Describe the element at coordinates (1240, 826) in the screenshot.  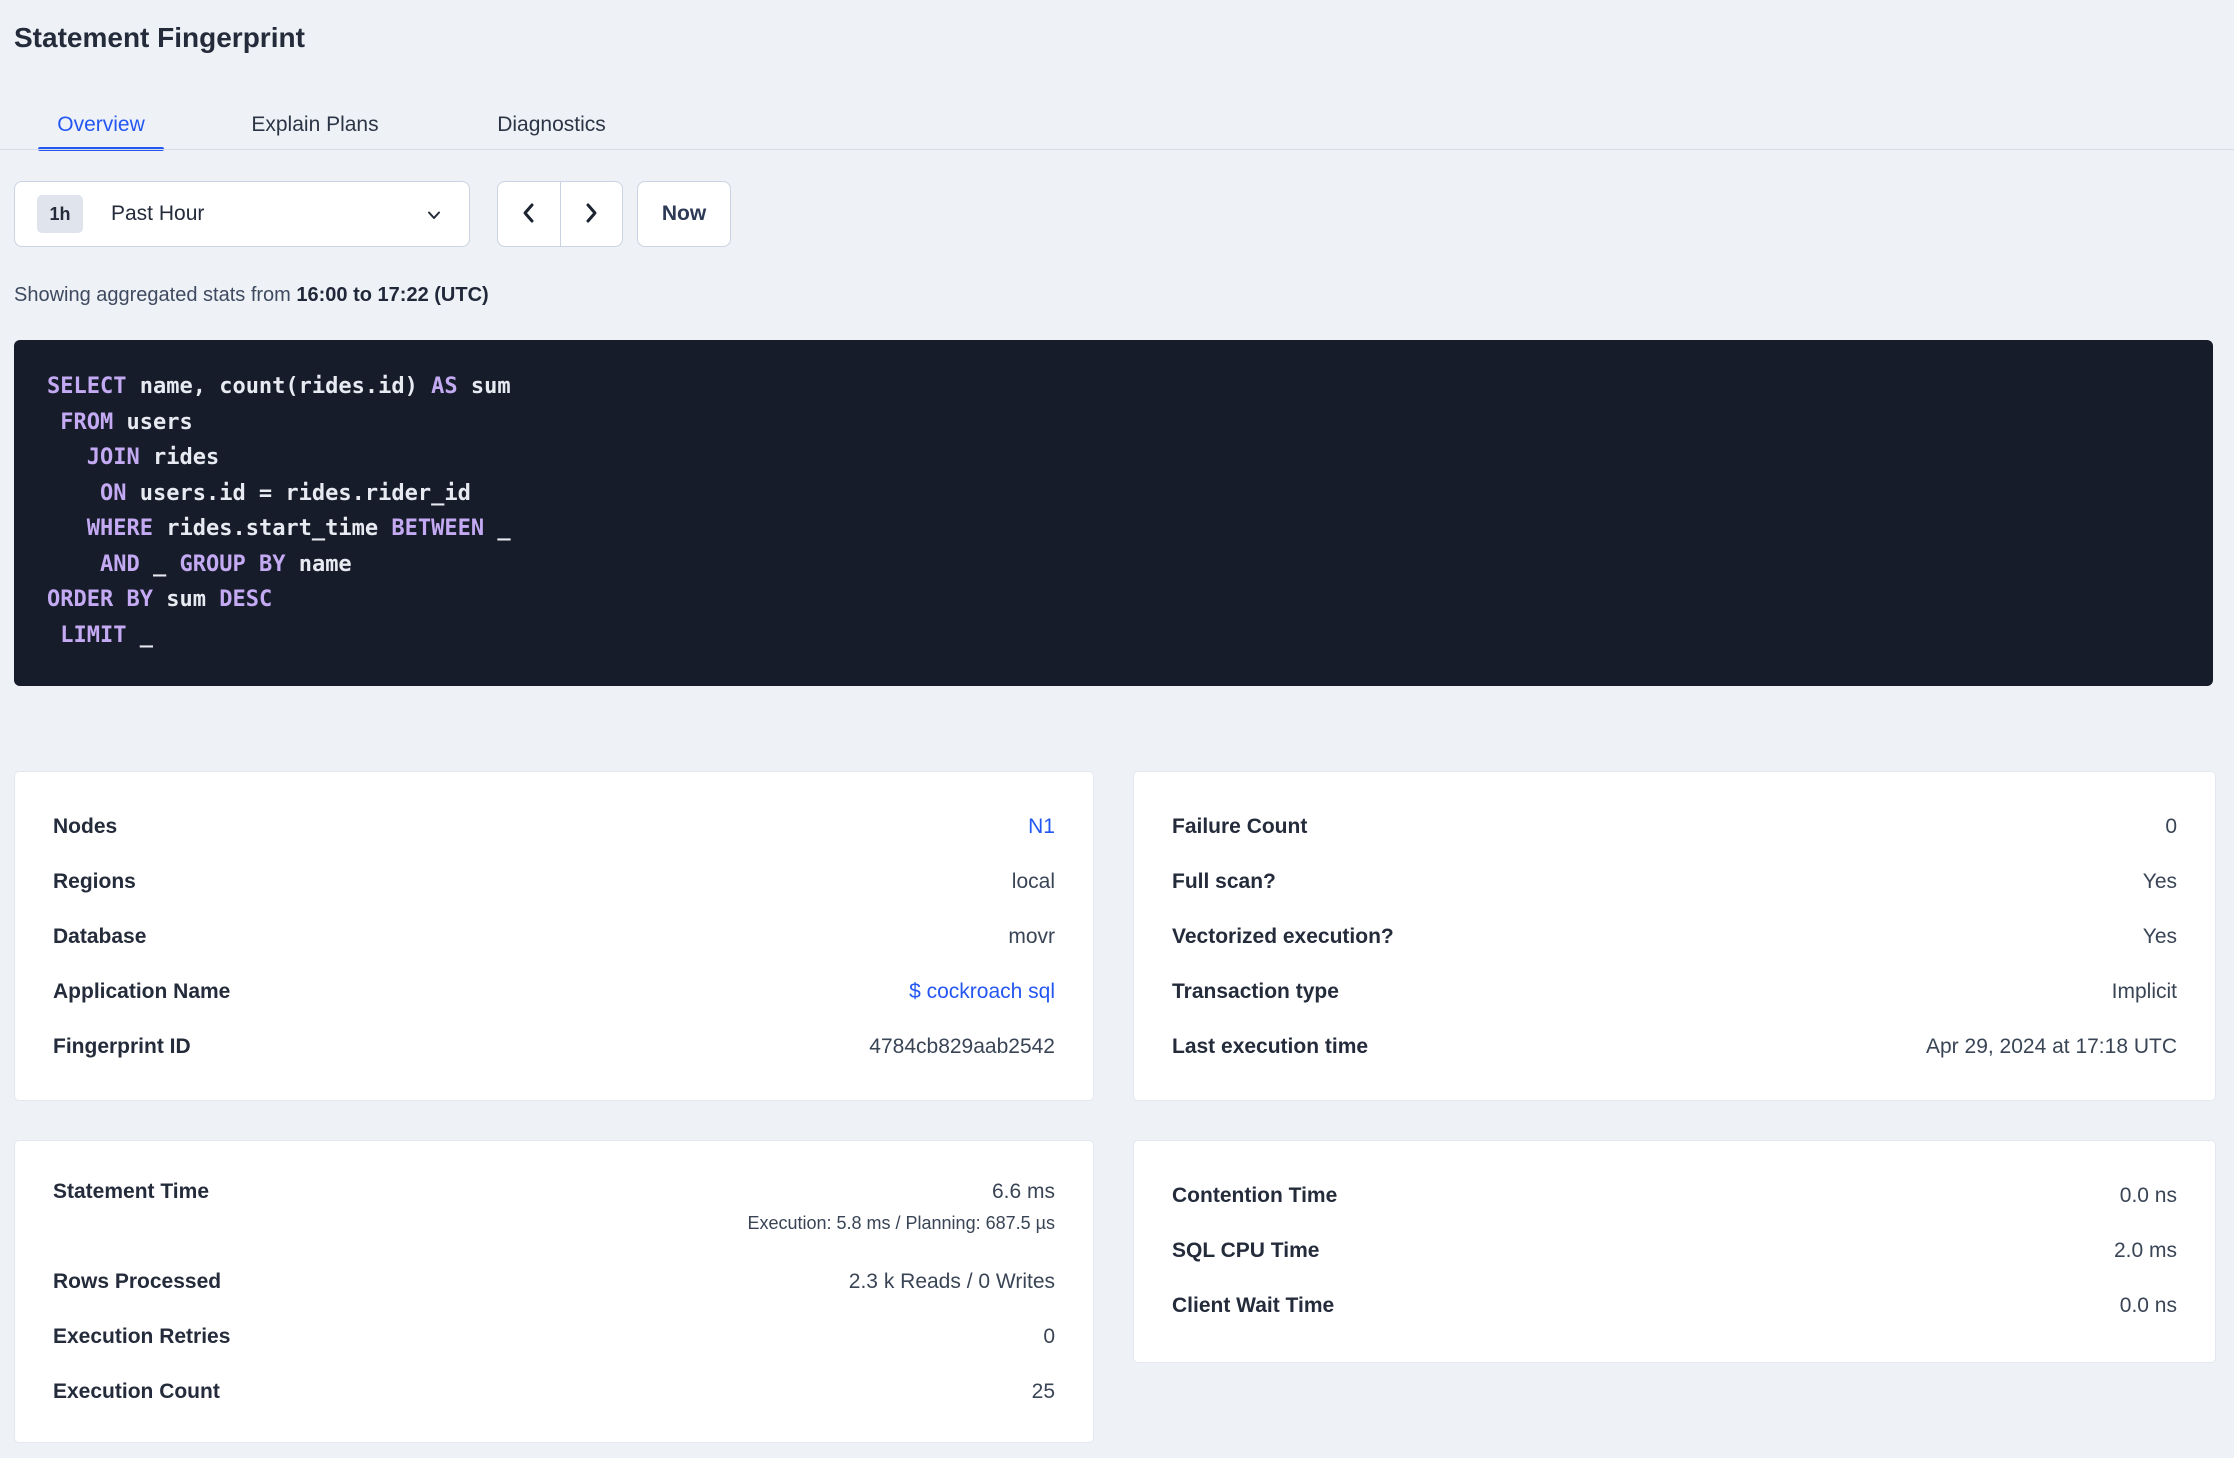
I see `failure-count-label: Failure Count` at that location.